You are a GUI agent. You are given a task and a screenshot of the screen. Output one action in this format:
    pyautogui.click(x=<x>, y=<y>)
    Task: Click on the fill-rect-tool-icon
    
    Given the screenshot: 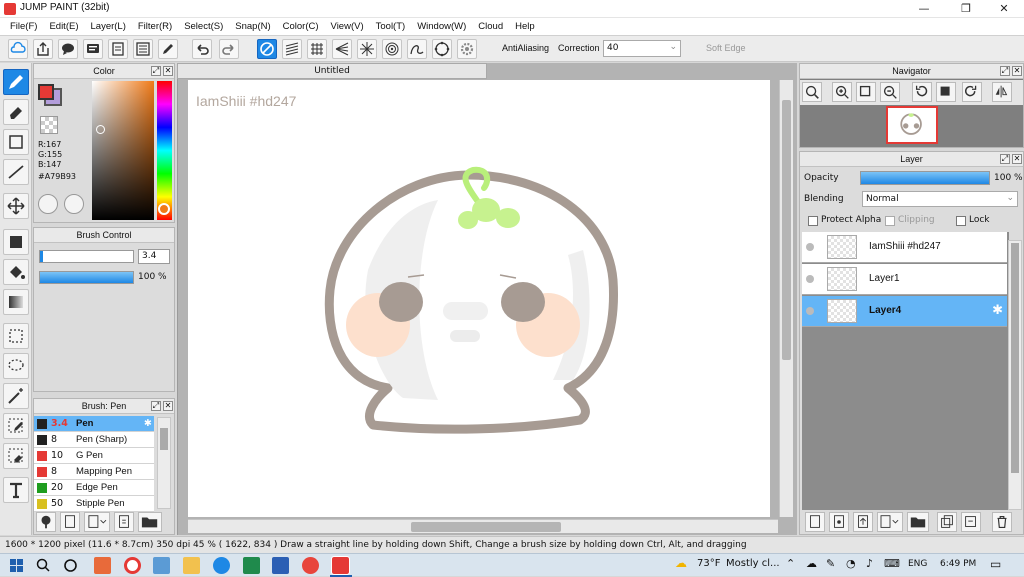 What is the action you would take?
    pyautogui.click(x=16, y=242)
    